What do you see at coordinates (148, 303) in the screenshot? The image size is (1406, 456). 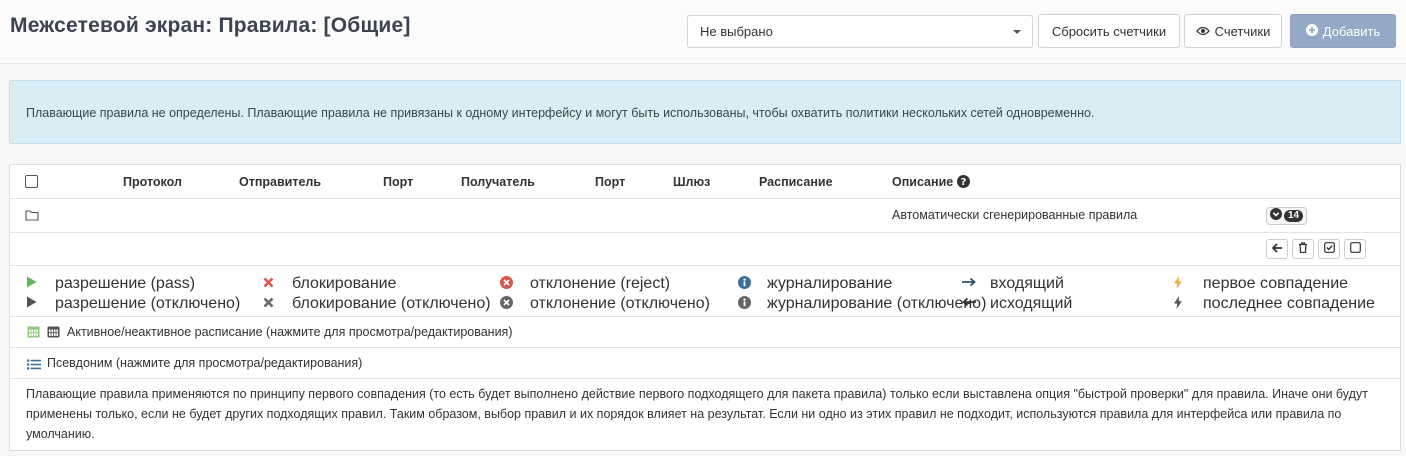 I see `legend-pass-disabled: разрешение (отключено)` at bounding box center [148, 303].